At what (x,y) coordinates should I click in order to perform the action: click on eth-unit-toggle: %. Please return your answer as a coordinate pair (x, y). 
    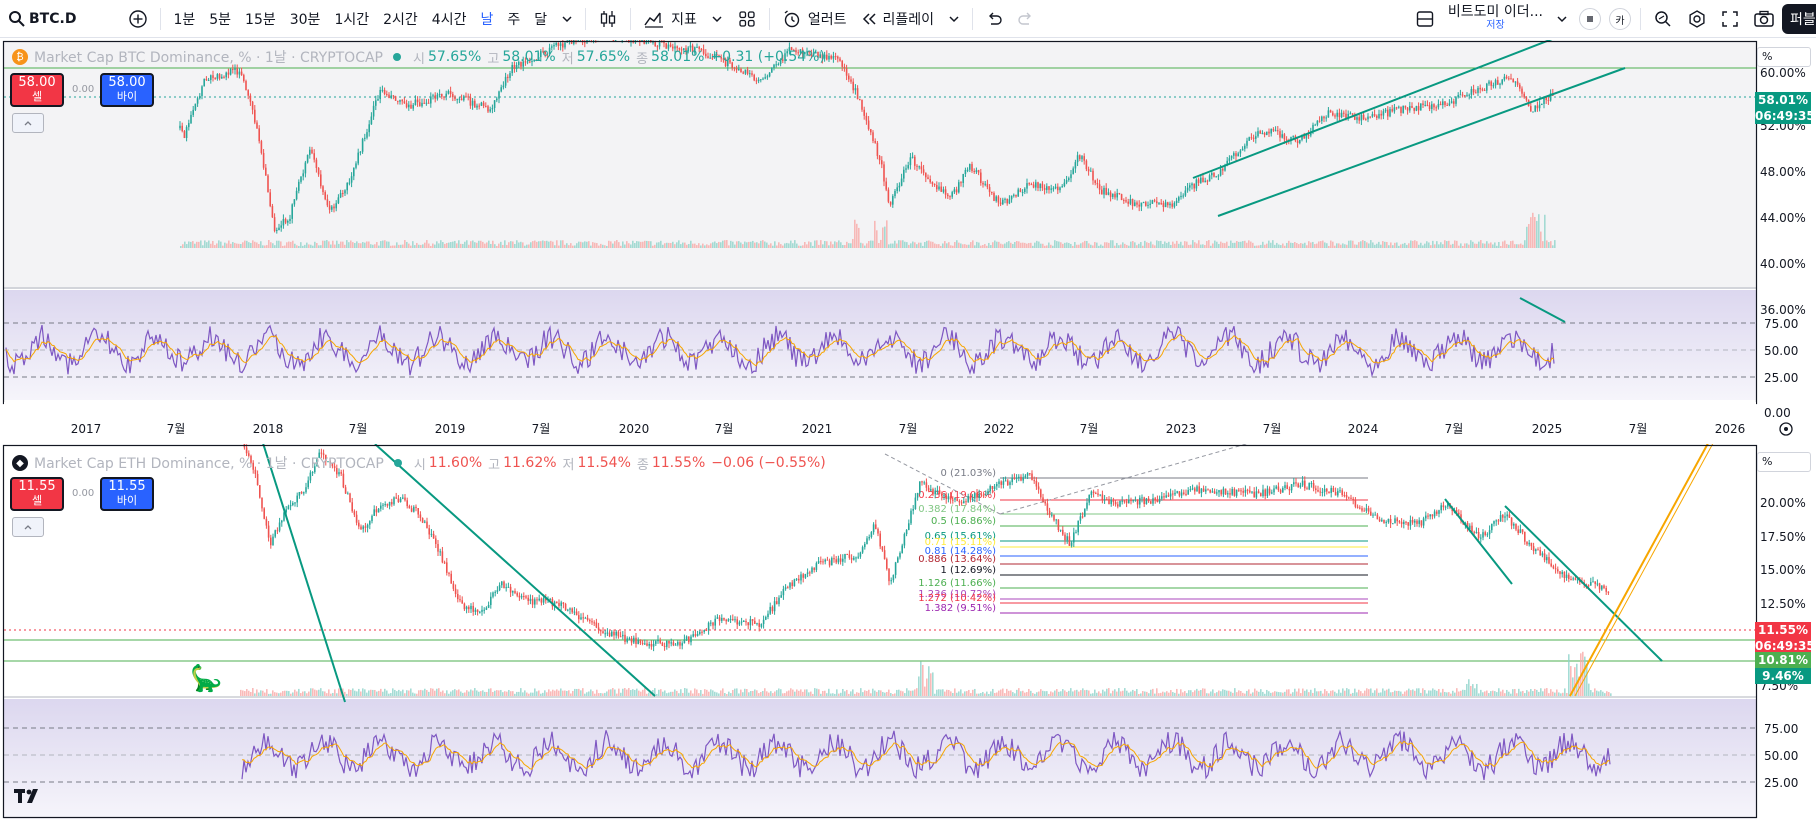
    Looking at the image, I should click on (1784, 462).